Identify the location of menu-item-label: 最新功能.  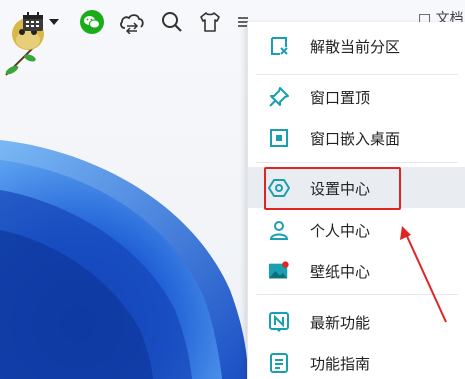
(340, 323).